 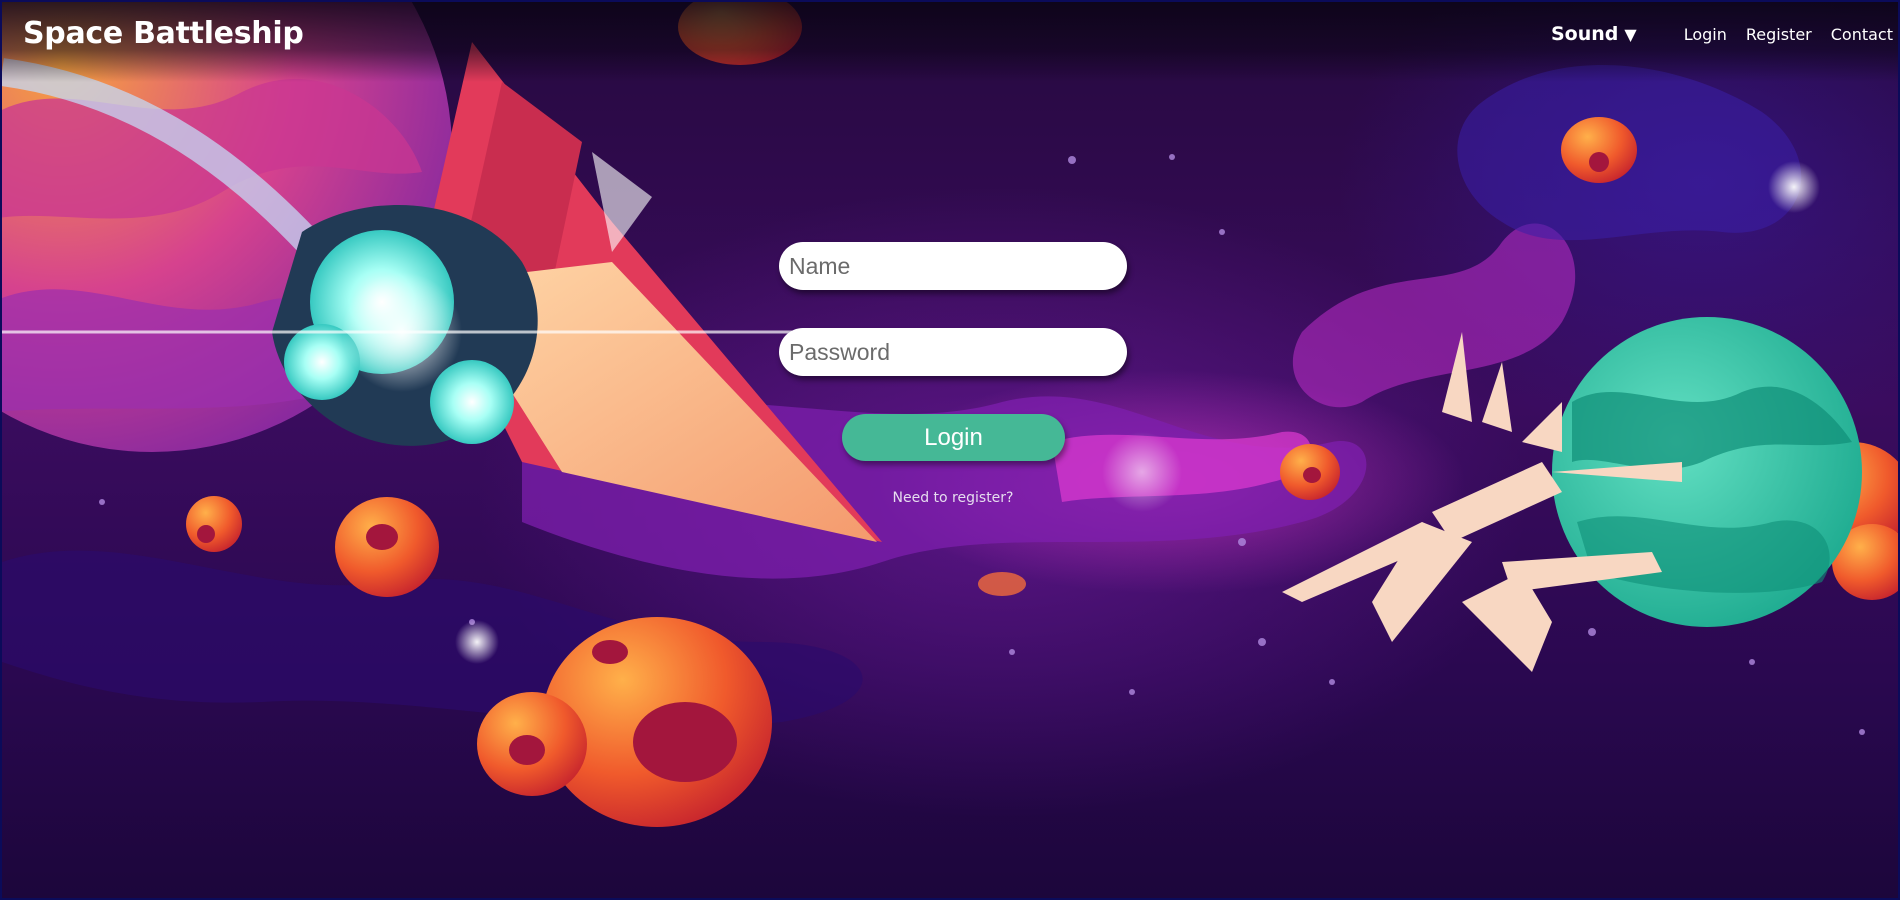 What do you see at coordinates (1862, 34) in the screenshot?
I see `nav-link-contact: Contact` at bounding box center [1862, 34].